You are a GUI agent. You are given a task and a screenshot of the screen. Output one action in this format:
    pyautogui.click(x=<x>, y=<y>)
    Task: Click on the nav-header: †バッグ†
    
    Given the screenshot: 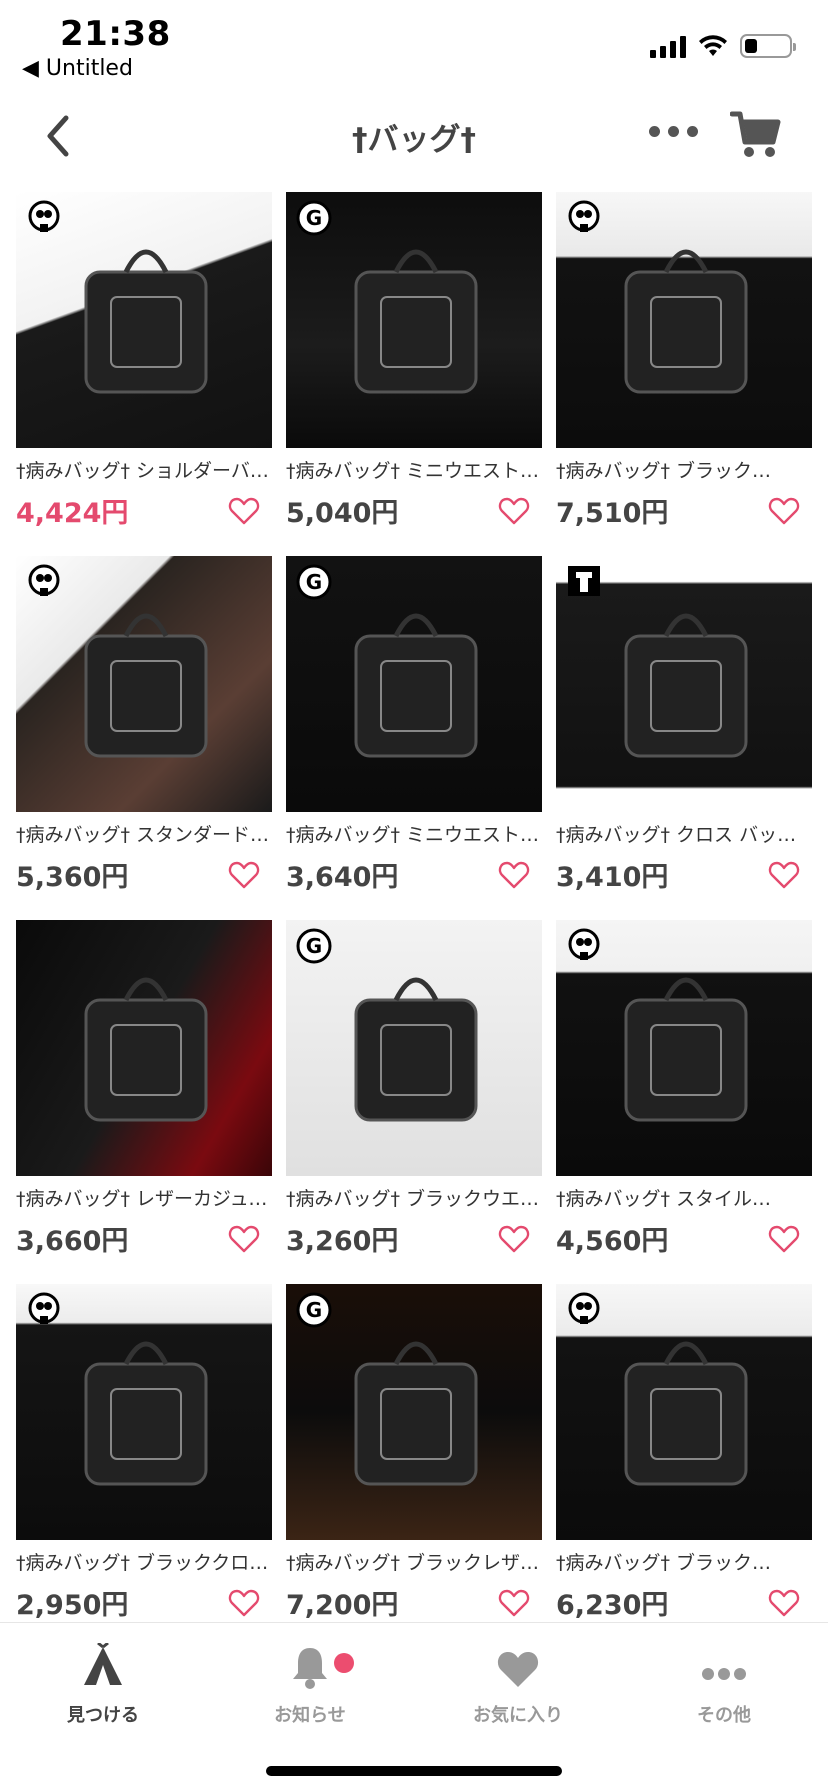 What is the action you would take?
    pyautogui.click(x=414, y=136)
    